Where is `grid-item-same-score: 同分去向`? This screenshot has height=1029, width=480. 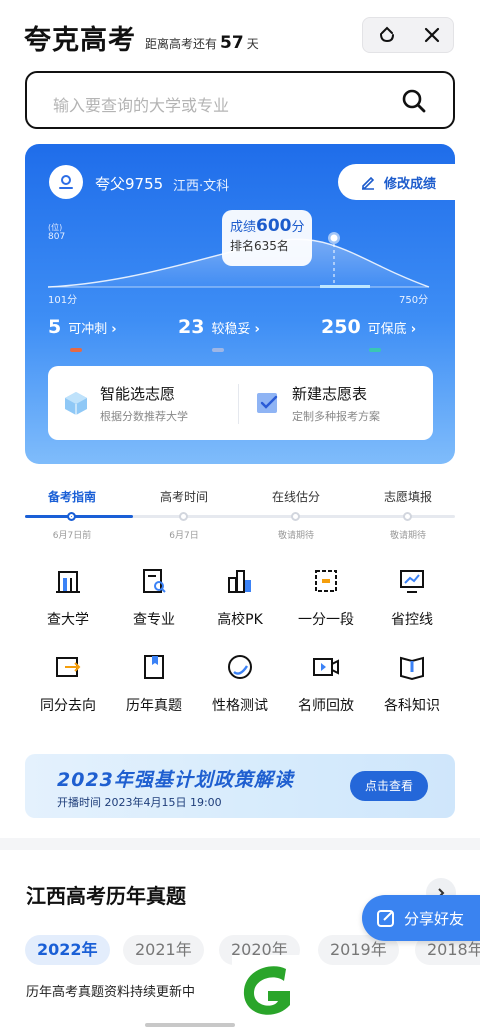
grid-item-same-score: 同分去向 is located at coordinates (68, 683).